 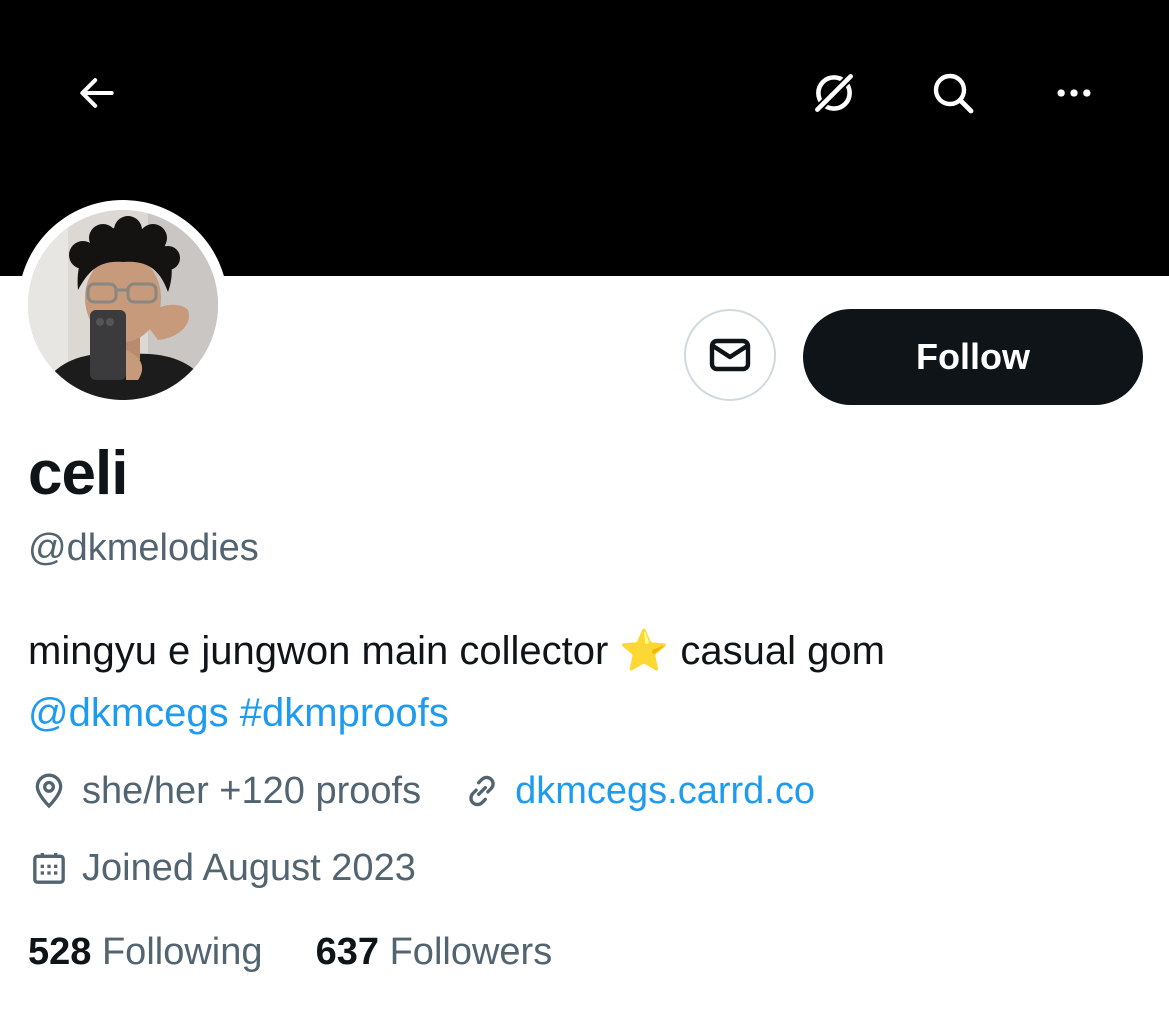 I want to click on search-icon, so click(x=953, y=93).